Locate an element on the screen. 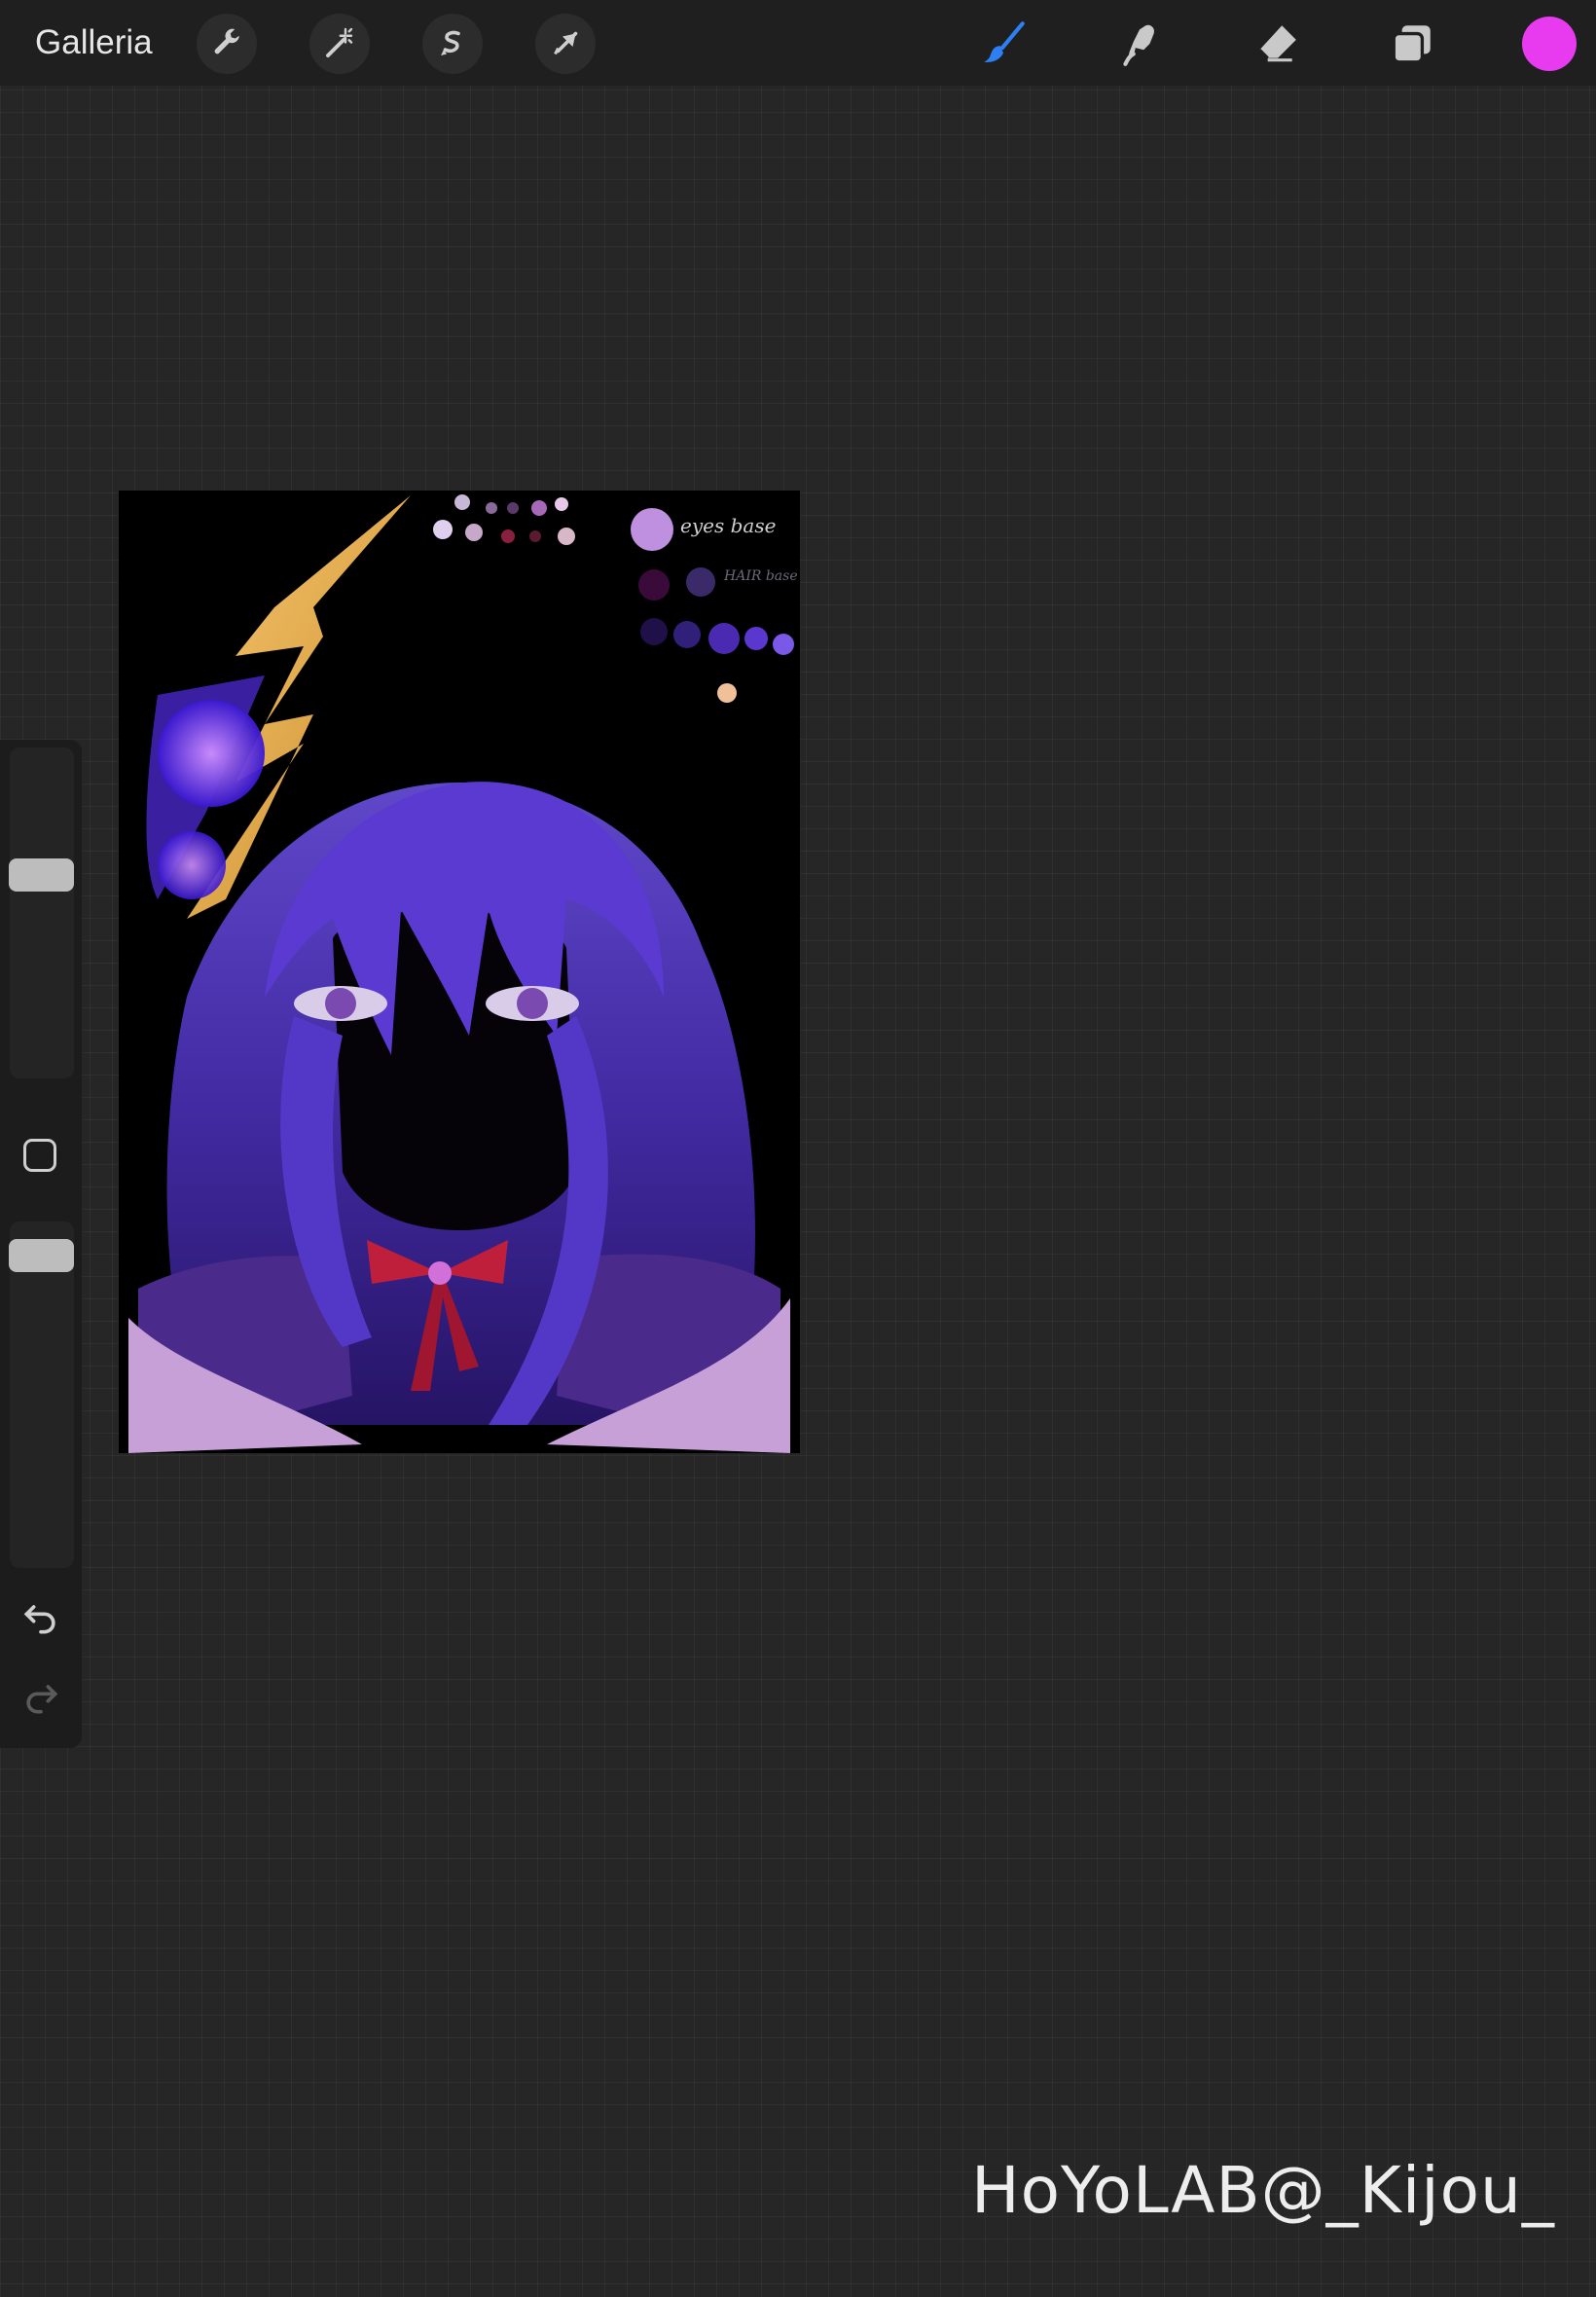 The image size is (1596, 2297). opacity-slider-thumb is located at coordinates (41, 1255).